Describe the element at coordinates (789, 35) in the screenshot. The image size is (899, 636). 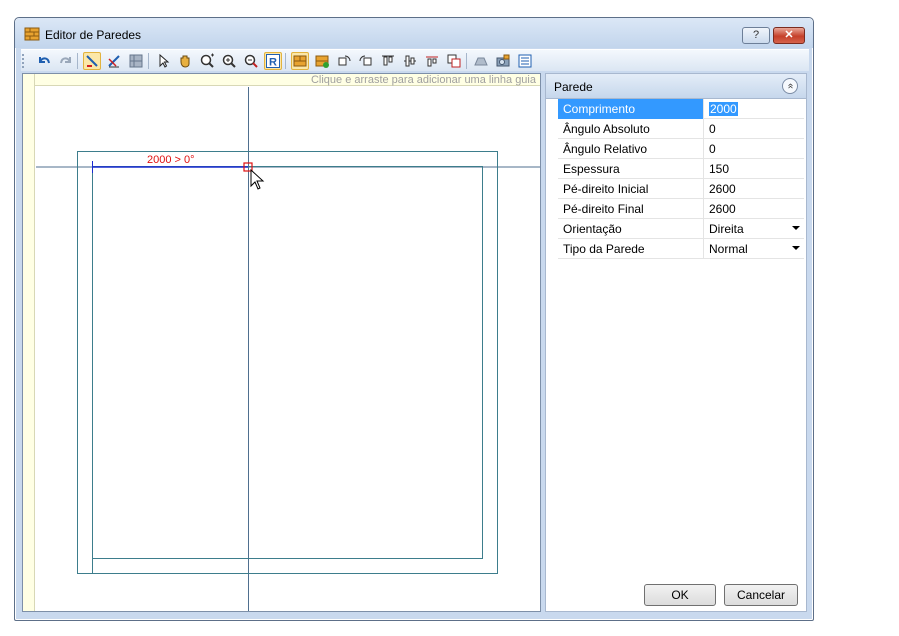
I see `close-button: ✕` at that location.